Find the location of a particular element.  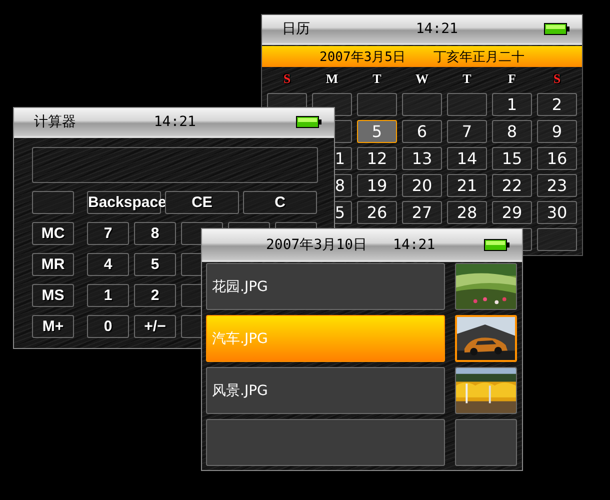

window-title: 日历 is located at coordinates (296, 29).